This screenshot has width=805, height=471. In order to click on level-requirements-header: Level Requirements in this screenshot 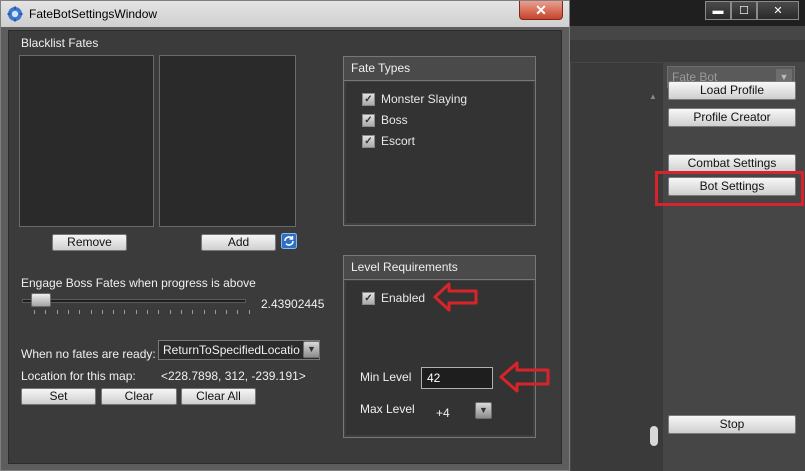, I will do `click(439, 268)`.